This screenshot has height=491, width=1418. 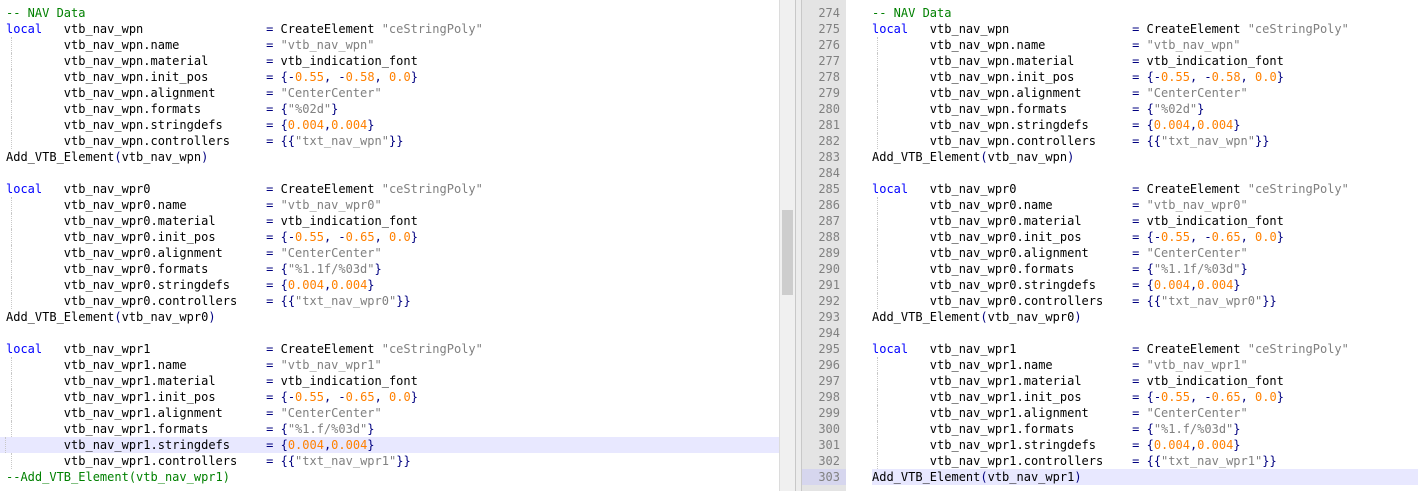 What do you see at coordinates (1145, 93) in the screenshot?
I see `right-code-line: vtb_nav_wpn.alignment = "CenterCenter"` at bounding box center [1145, 93].